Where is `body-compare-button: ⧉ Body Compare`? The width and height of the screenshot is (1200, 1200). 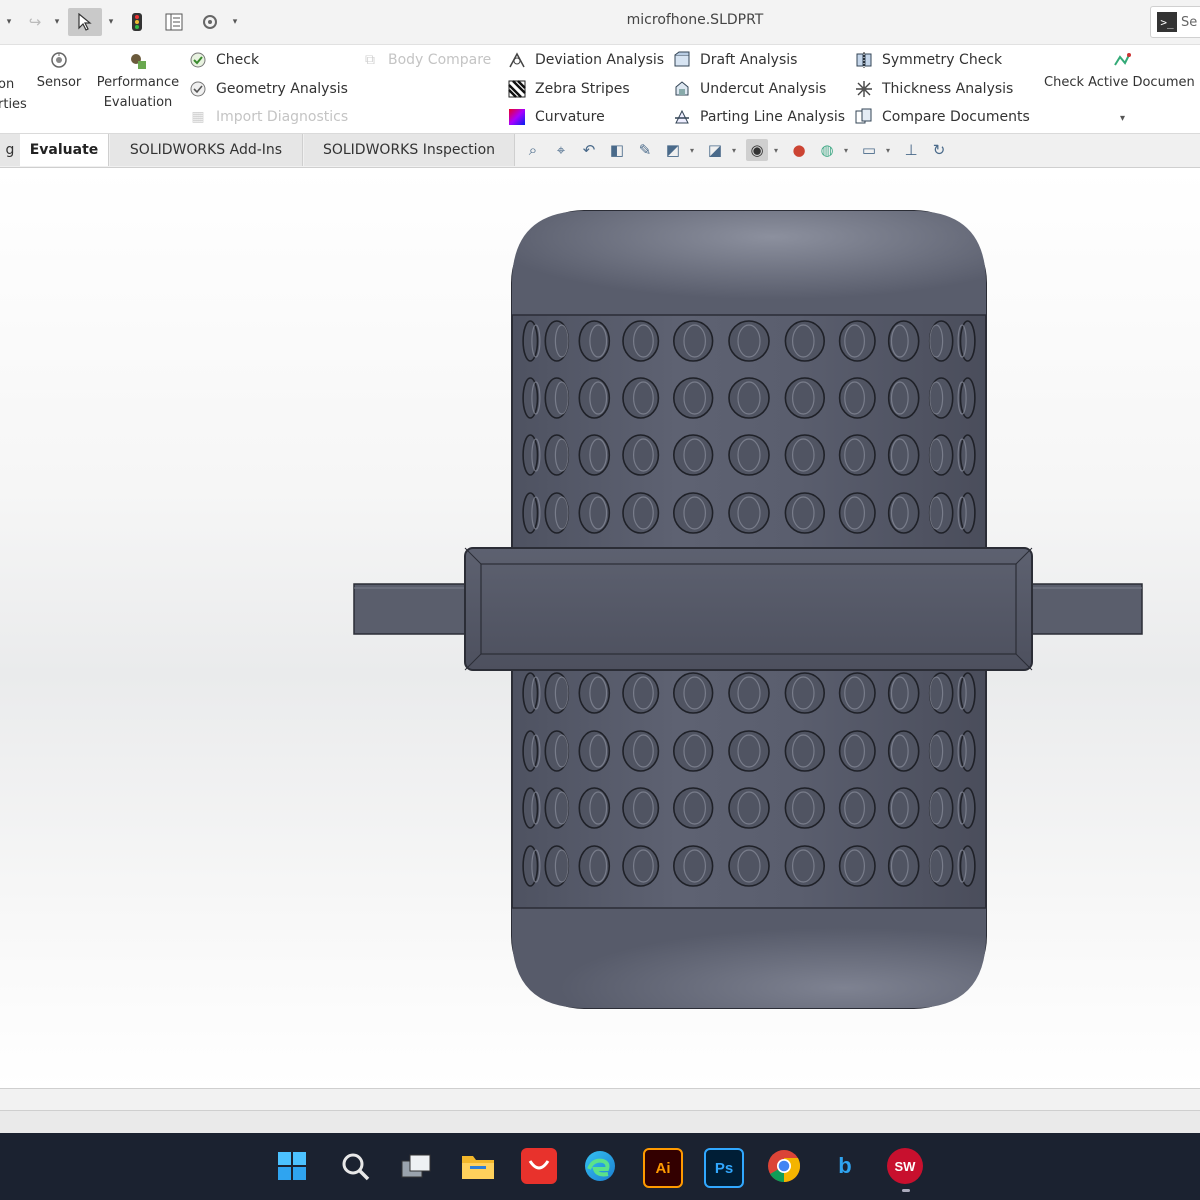 body-compare-button: ⧉ Body Compare is located at coordinates (425, 60).